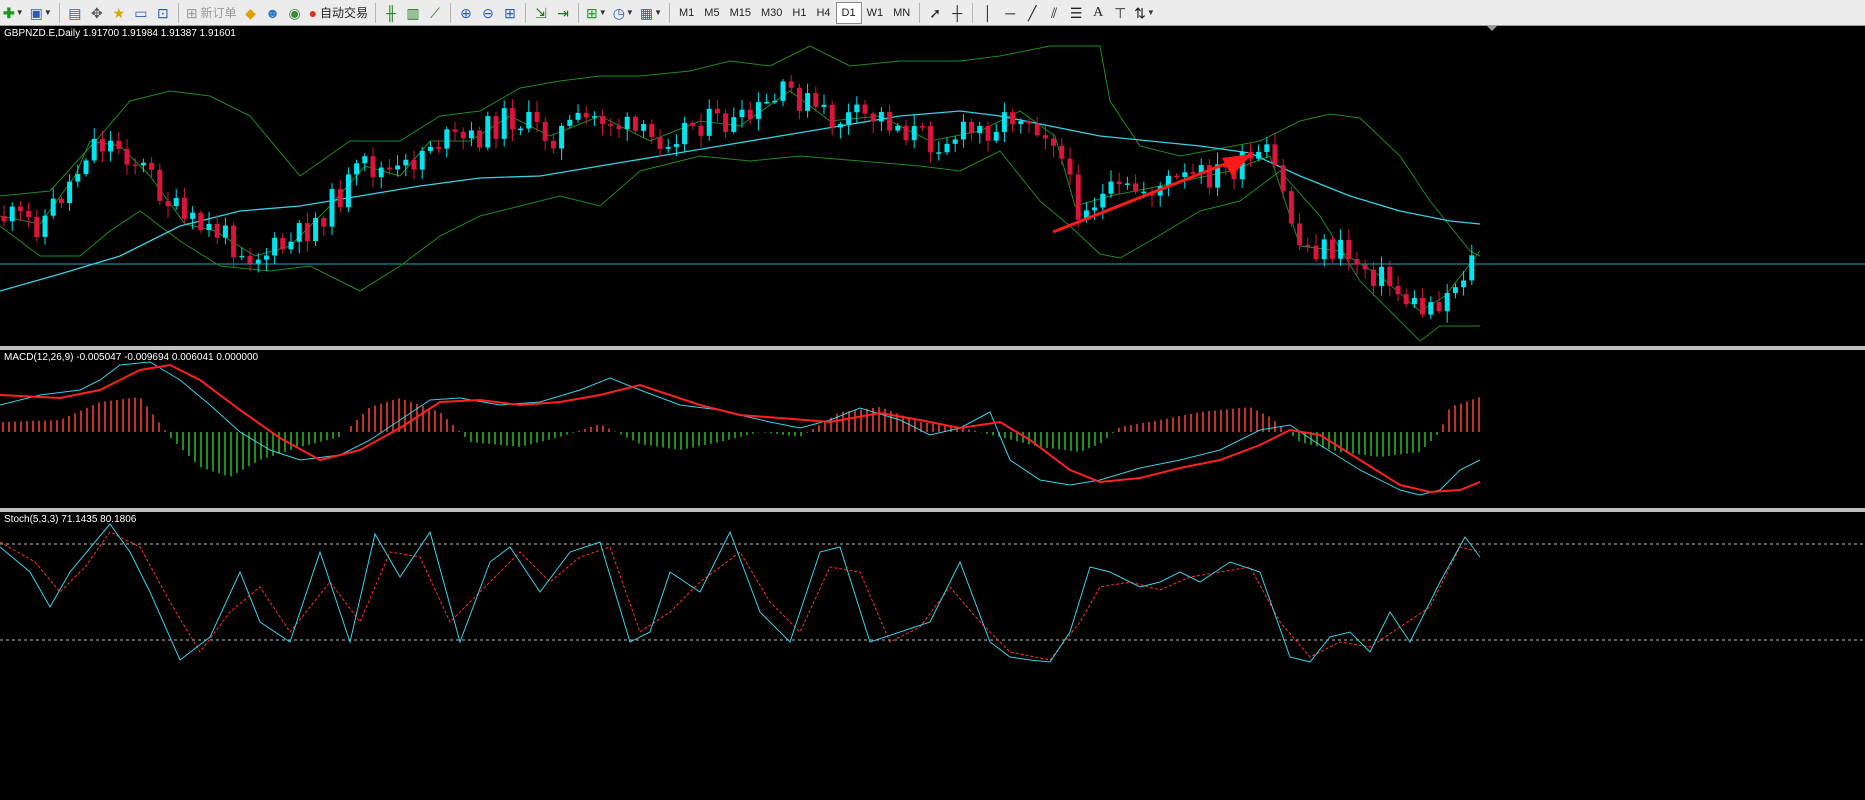  I want to click on bar-chart-button: ╫, so click(391, 13).